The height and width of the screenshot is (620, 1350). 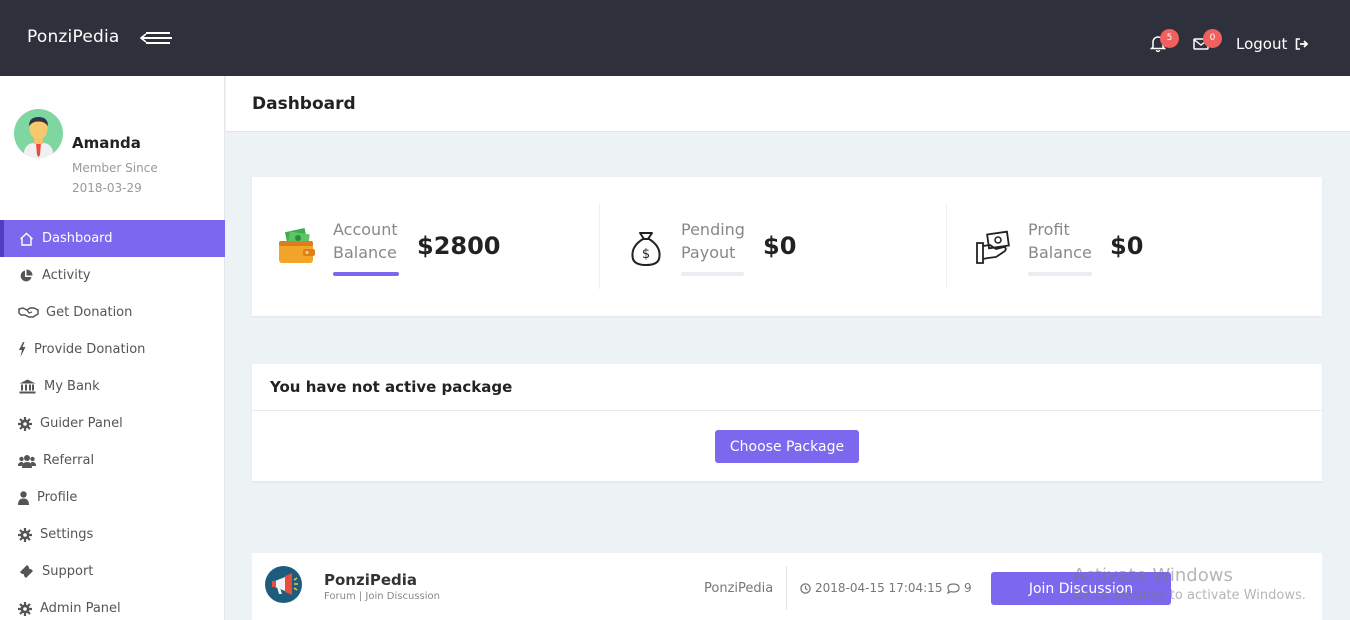 What do you see at coordinates (107, 188) in the screenshot?
I see `member-since-date: 2018-03-29` at bounding box center [107, 188].